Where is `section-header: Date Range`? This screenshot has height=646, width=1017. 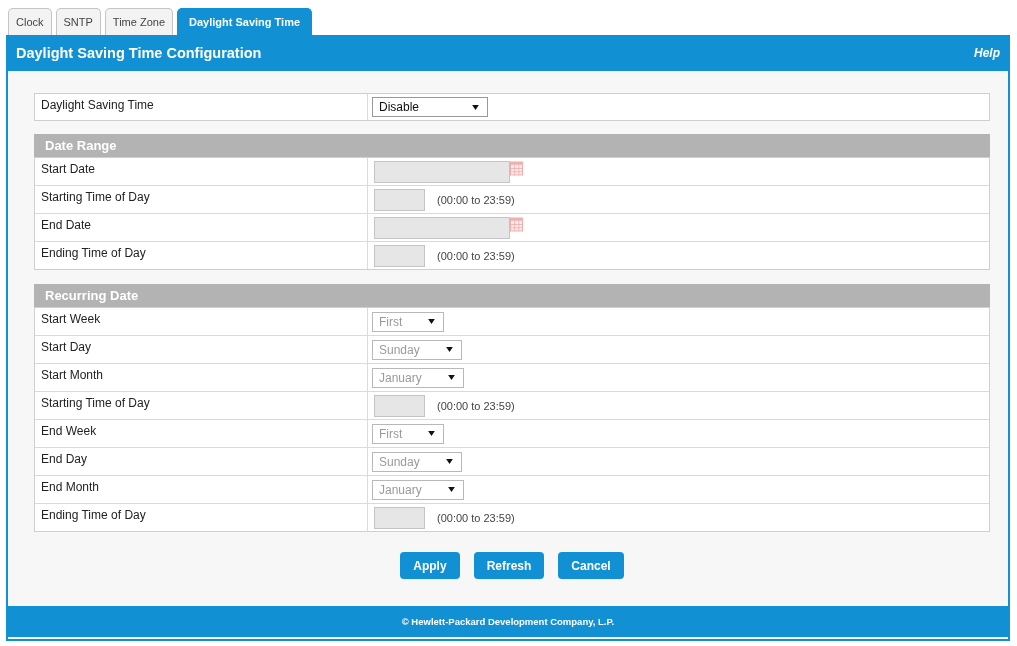
section-header: Date Range is located at coordinates (512, 145).